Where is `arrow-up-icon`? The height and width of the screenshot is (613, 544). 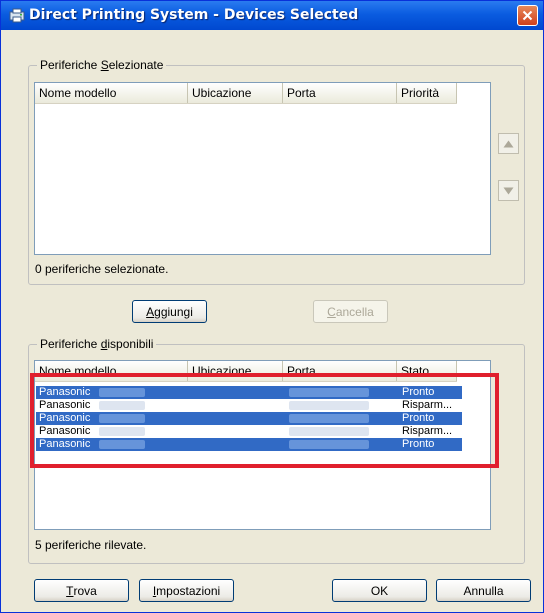
arrow-up-icon is located at coordinates (508, 143).